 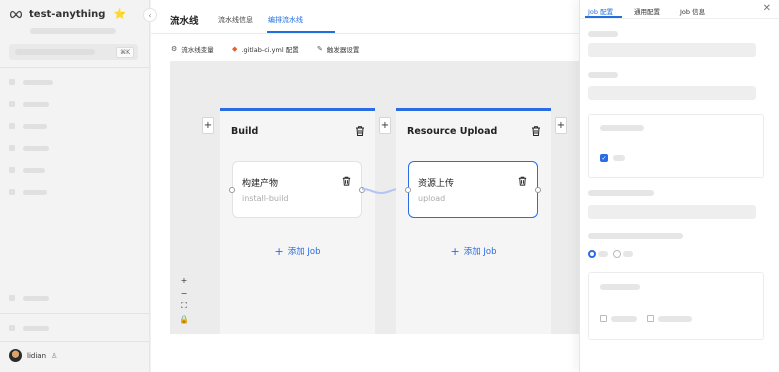 I want to click on stage-resource-upload: Resource Upload 资源上传 upload + 添加 Job, so click(x=473, y=221).